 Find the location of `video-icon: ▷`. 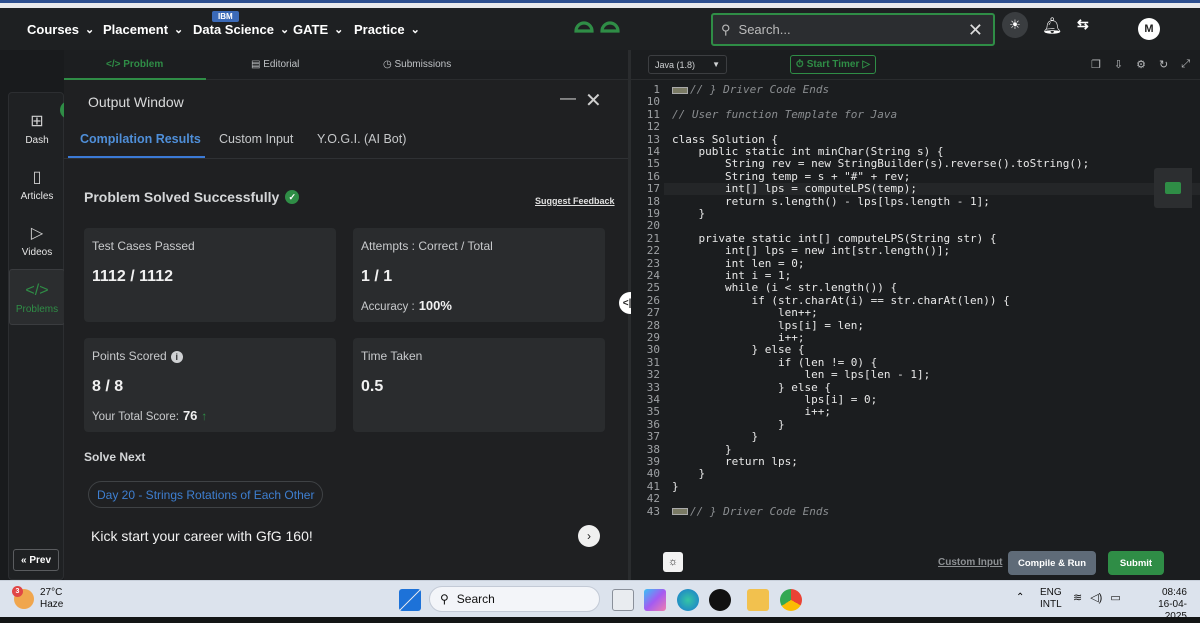

video-icon: ▷ is located at coordinates (37, 233).